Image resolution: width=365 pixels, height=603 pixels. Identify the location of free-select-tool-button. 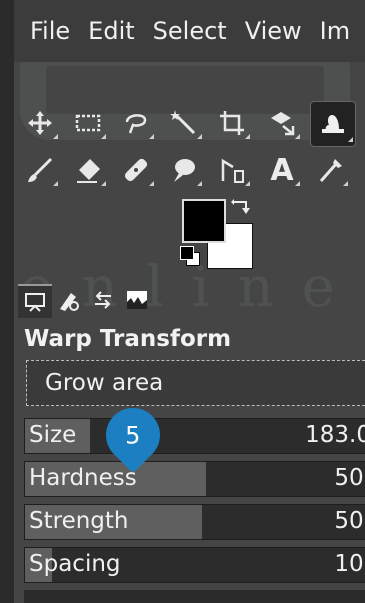
(136, 123).